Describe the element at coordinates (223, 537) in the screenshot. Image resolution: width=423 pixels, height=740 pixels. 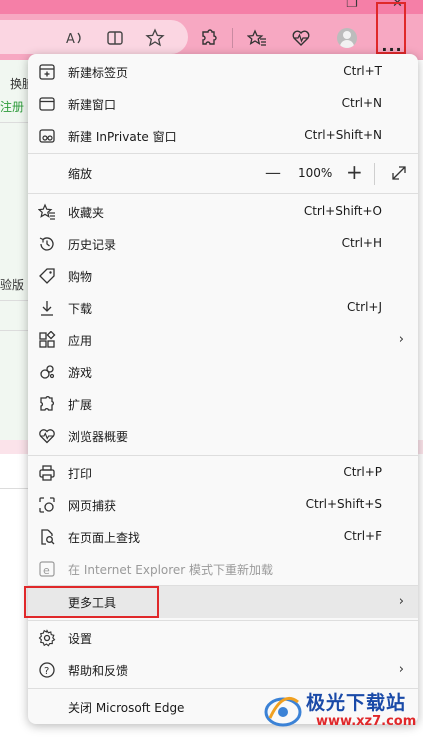
I see `menu-item-find-on-page: 在页面上查找 Ctrl+F` at that location.